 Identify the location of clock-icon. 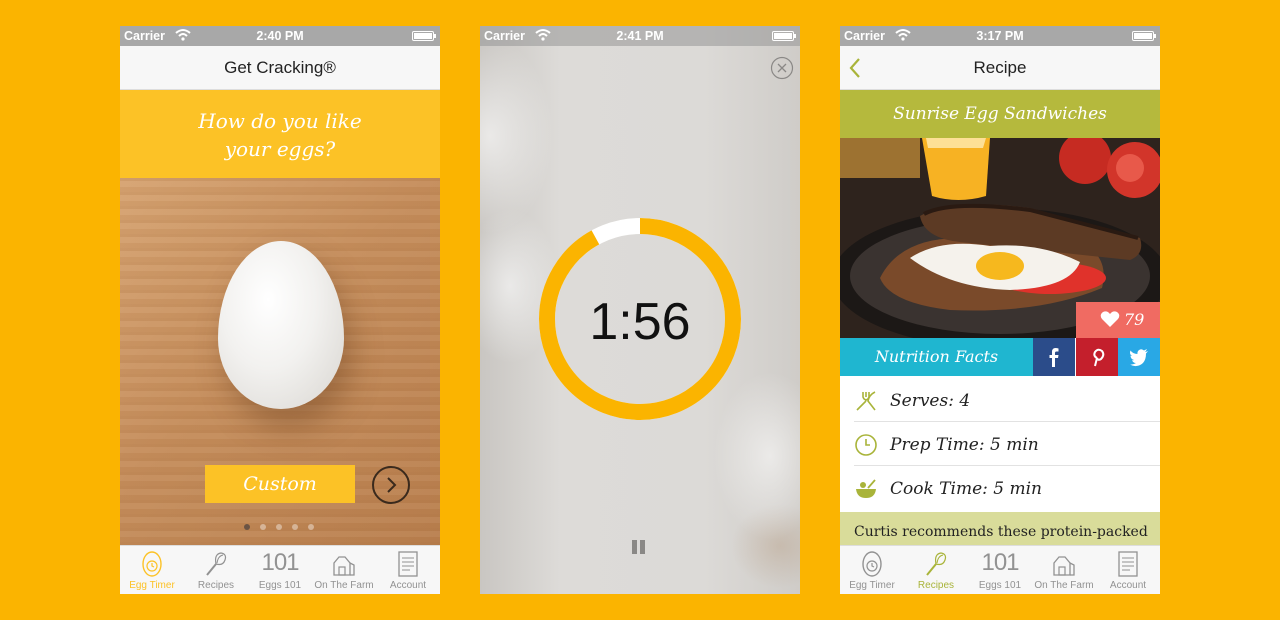
(866, 445).